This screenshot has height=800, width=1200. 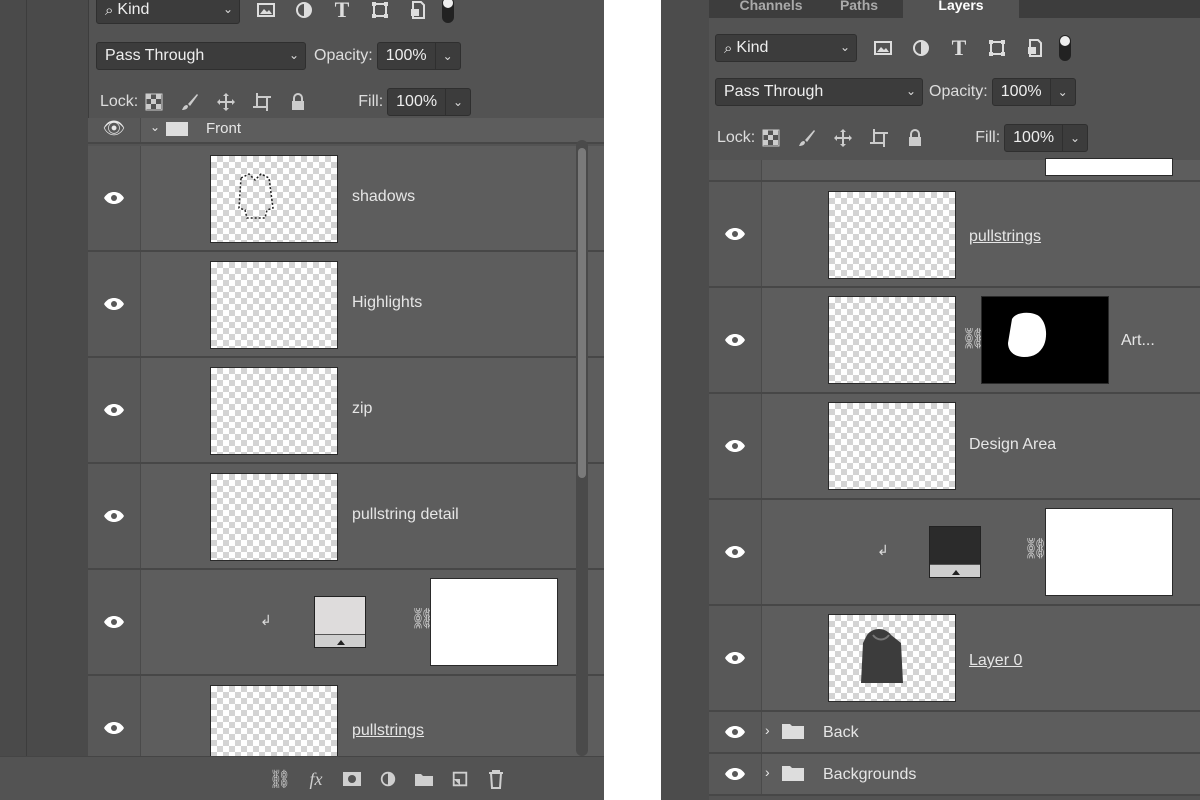 What do you see at coordinates (496, 779) in the screenshot?
I see `delete-layer-trash-icon` at bounding box center [496, 779].